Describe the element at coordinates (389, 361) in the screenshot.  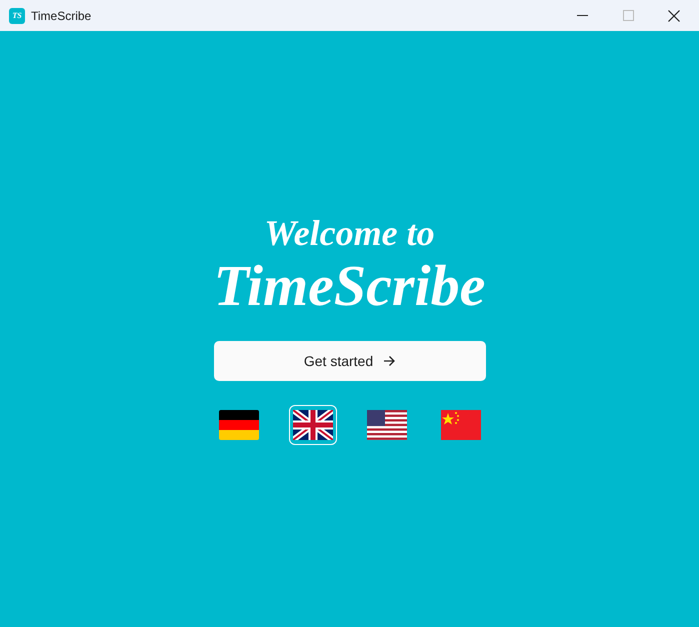
I see `arrow-right-icon` at that location.